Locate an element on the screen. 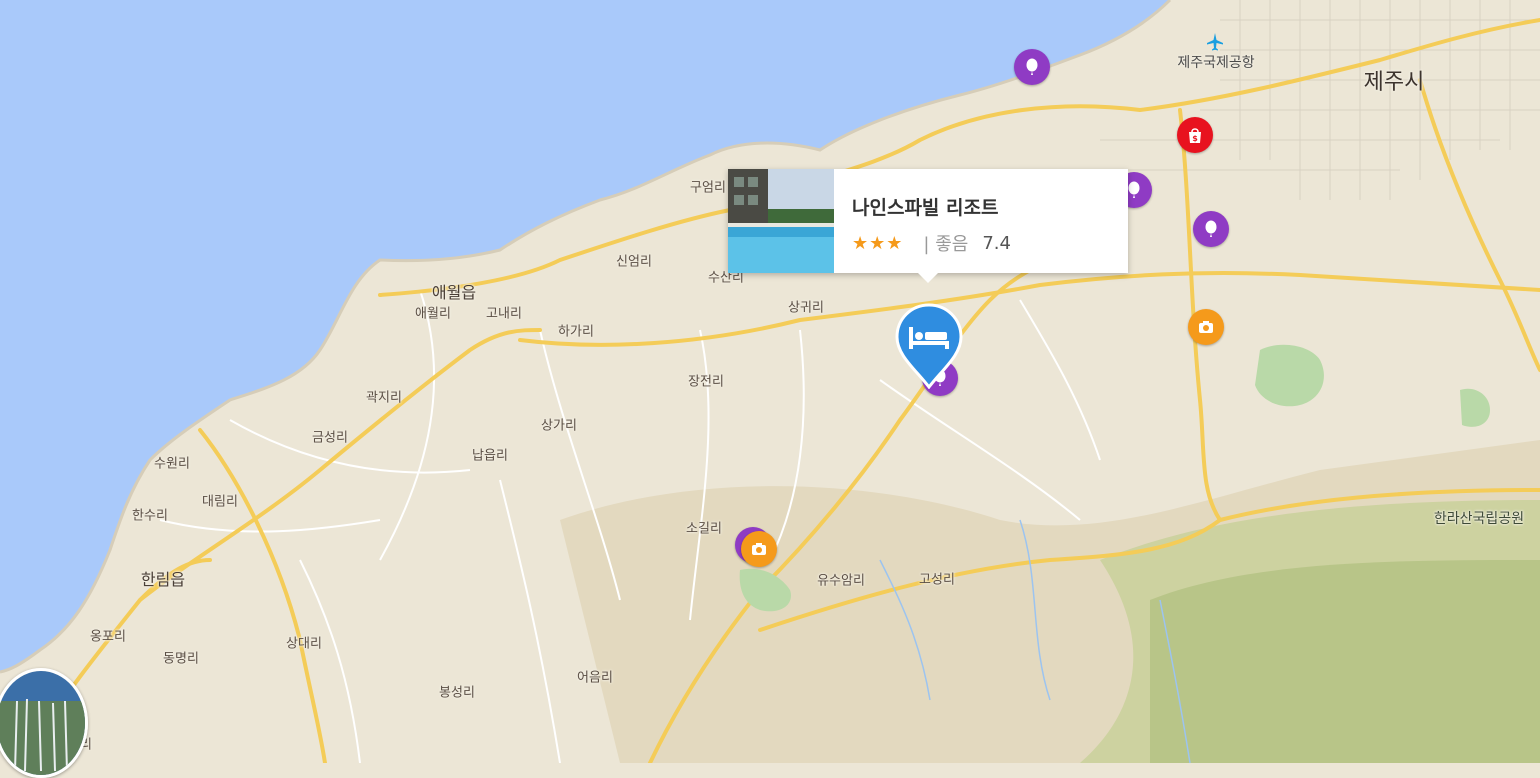  hotel-name: 나인스파빌 리조트 is located at coordinates (931, 206).